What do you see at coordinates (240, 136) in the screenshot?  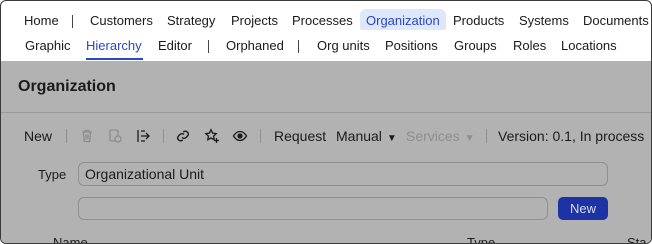 I see `eye-icon` at bounding box center [240, 136].